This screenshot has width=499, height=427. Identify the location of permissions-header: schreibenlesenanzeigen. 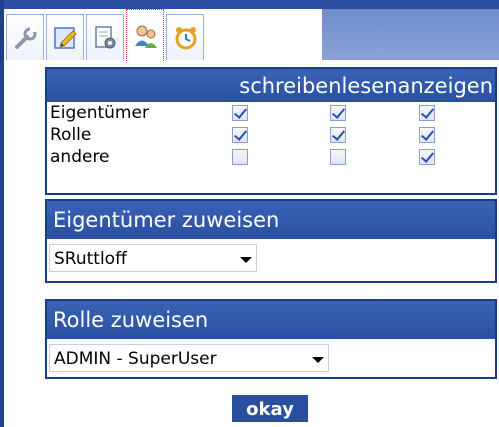
(271, 85).